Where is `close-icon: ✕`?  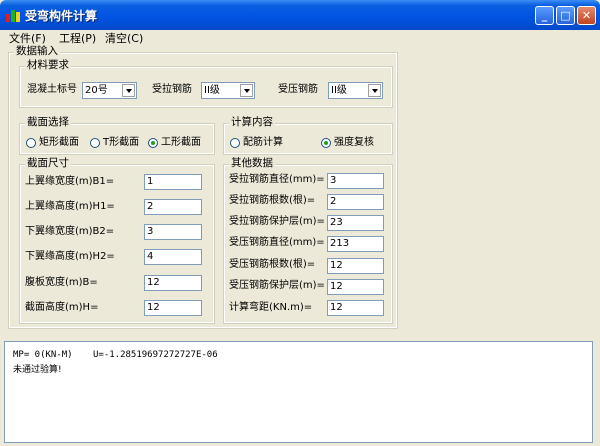 close-icon: ✕ is located at coordinates (586, 15).